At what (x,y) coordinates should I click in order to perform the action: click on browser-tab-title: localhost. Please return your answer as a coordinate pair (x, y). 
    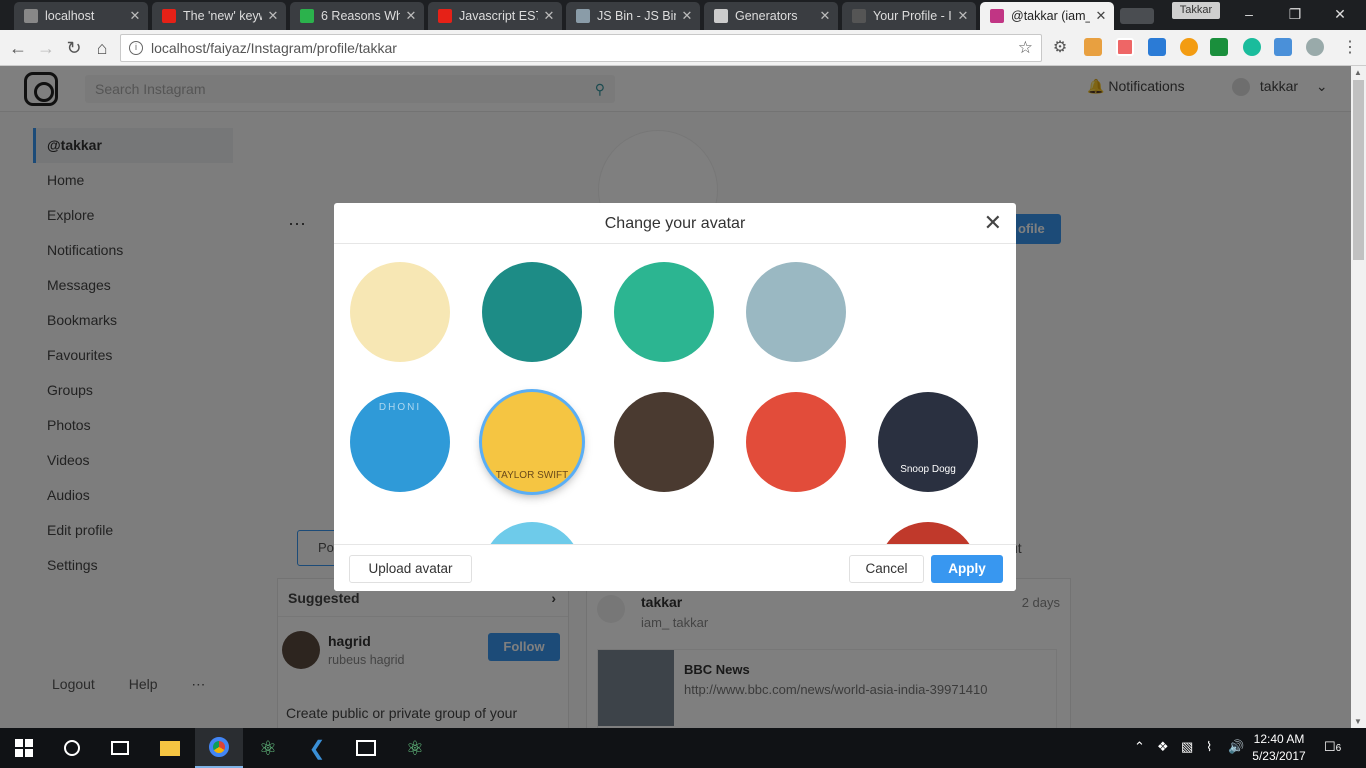
    Looking at the image, I should click on (70, 16).